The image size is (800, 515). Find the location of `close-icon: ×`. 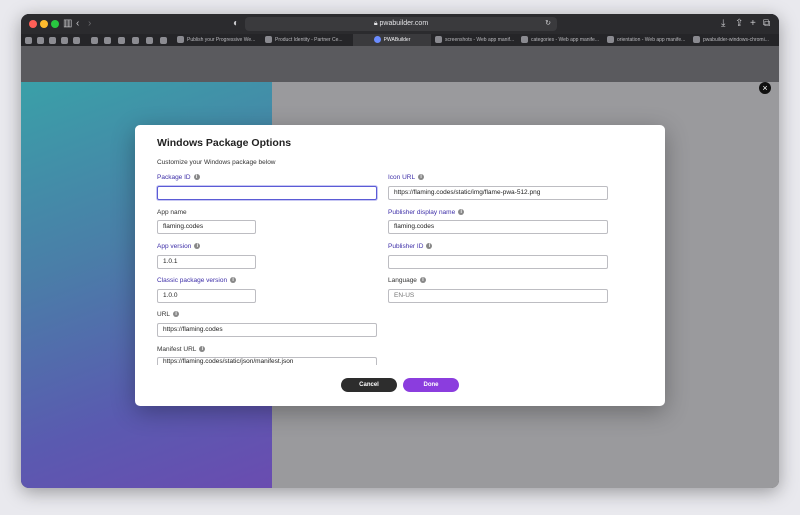

close-icon: × is located at coordinates (765, 88).